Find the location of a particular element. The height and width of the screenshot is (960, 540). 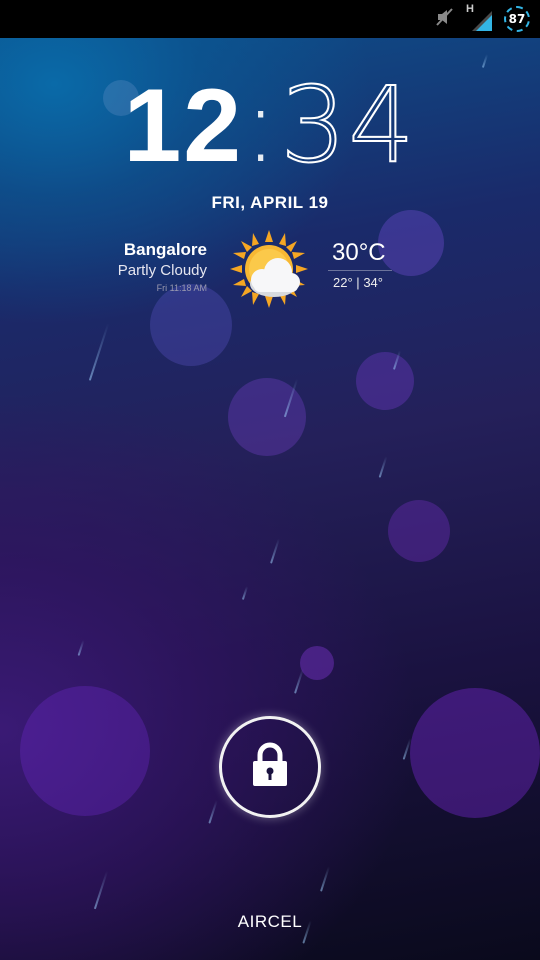

unlock-handle is located at coordinates (270, 767).